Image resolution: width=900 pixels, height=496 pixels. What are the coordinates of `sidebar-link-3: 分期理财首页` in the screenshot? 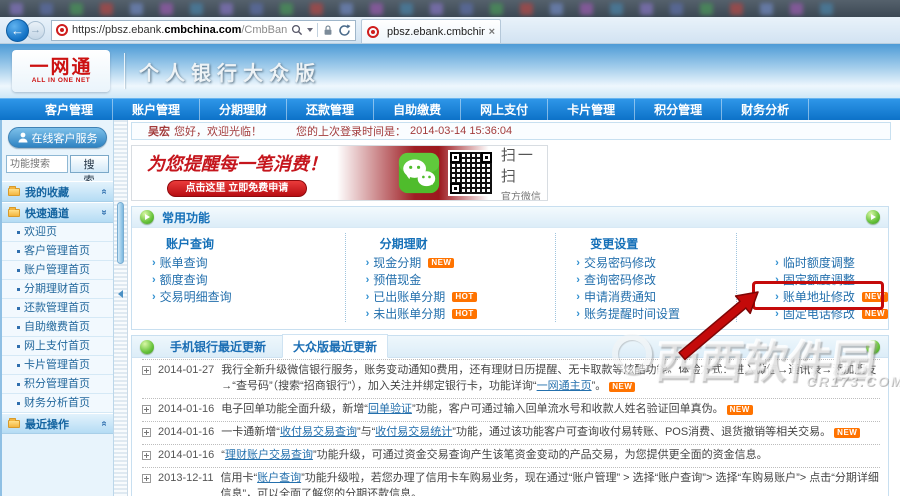 It's located at (57, 289).